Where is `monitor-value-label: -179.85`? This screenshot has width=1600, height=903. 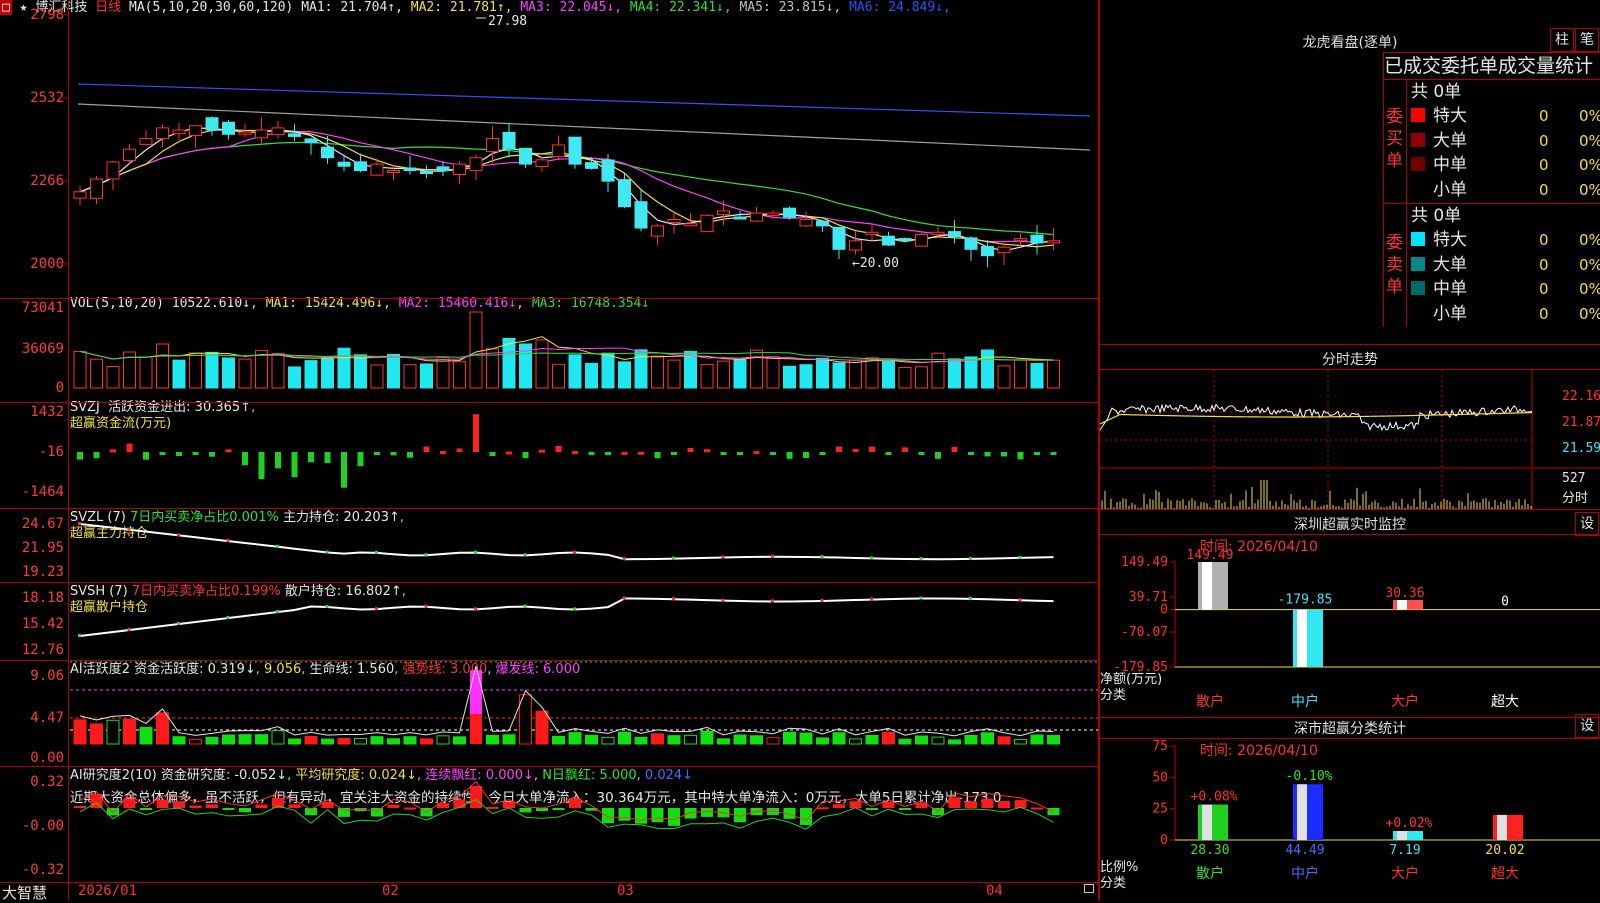
monitor-value-label: -179.85 is located at coordinates (1305, 600).